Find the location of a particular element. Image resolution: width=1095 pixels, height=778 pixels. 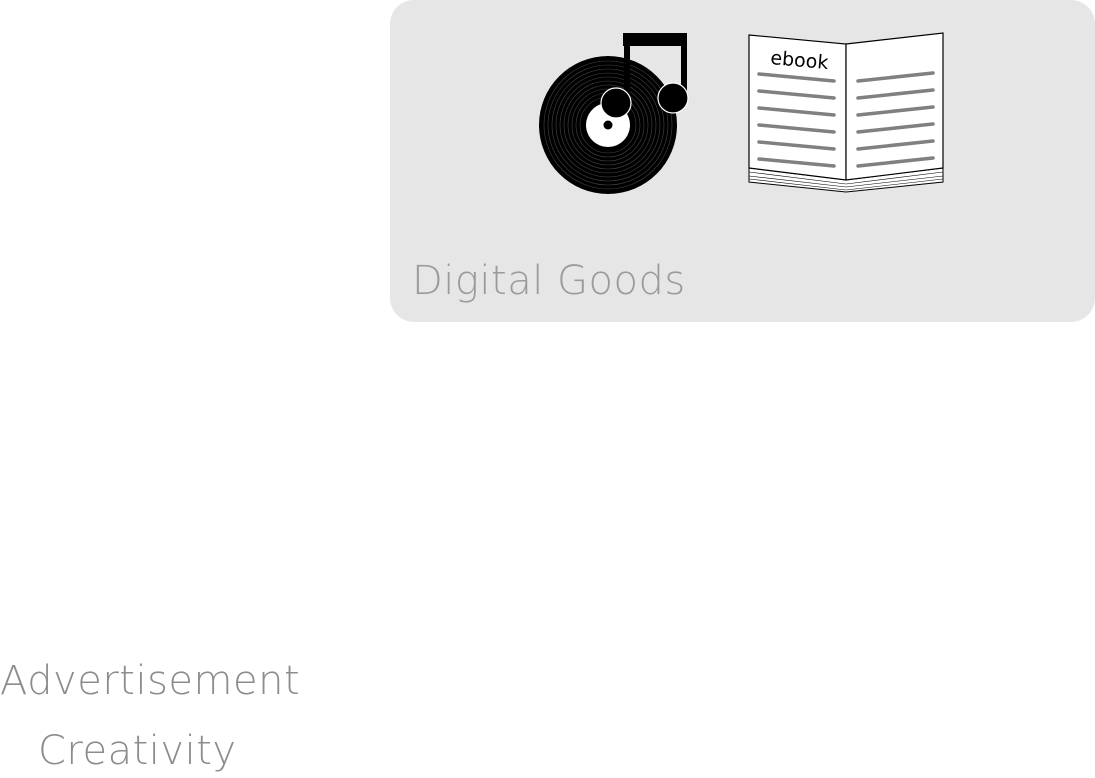

advertisement-label: Advertisement is located at coordinates (150, 681).